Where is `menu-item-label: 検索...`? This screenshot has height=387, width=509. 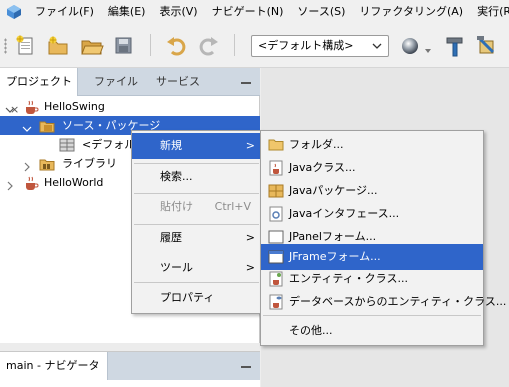
menu-item-label: 検索... is located at coordinates (176, 176).